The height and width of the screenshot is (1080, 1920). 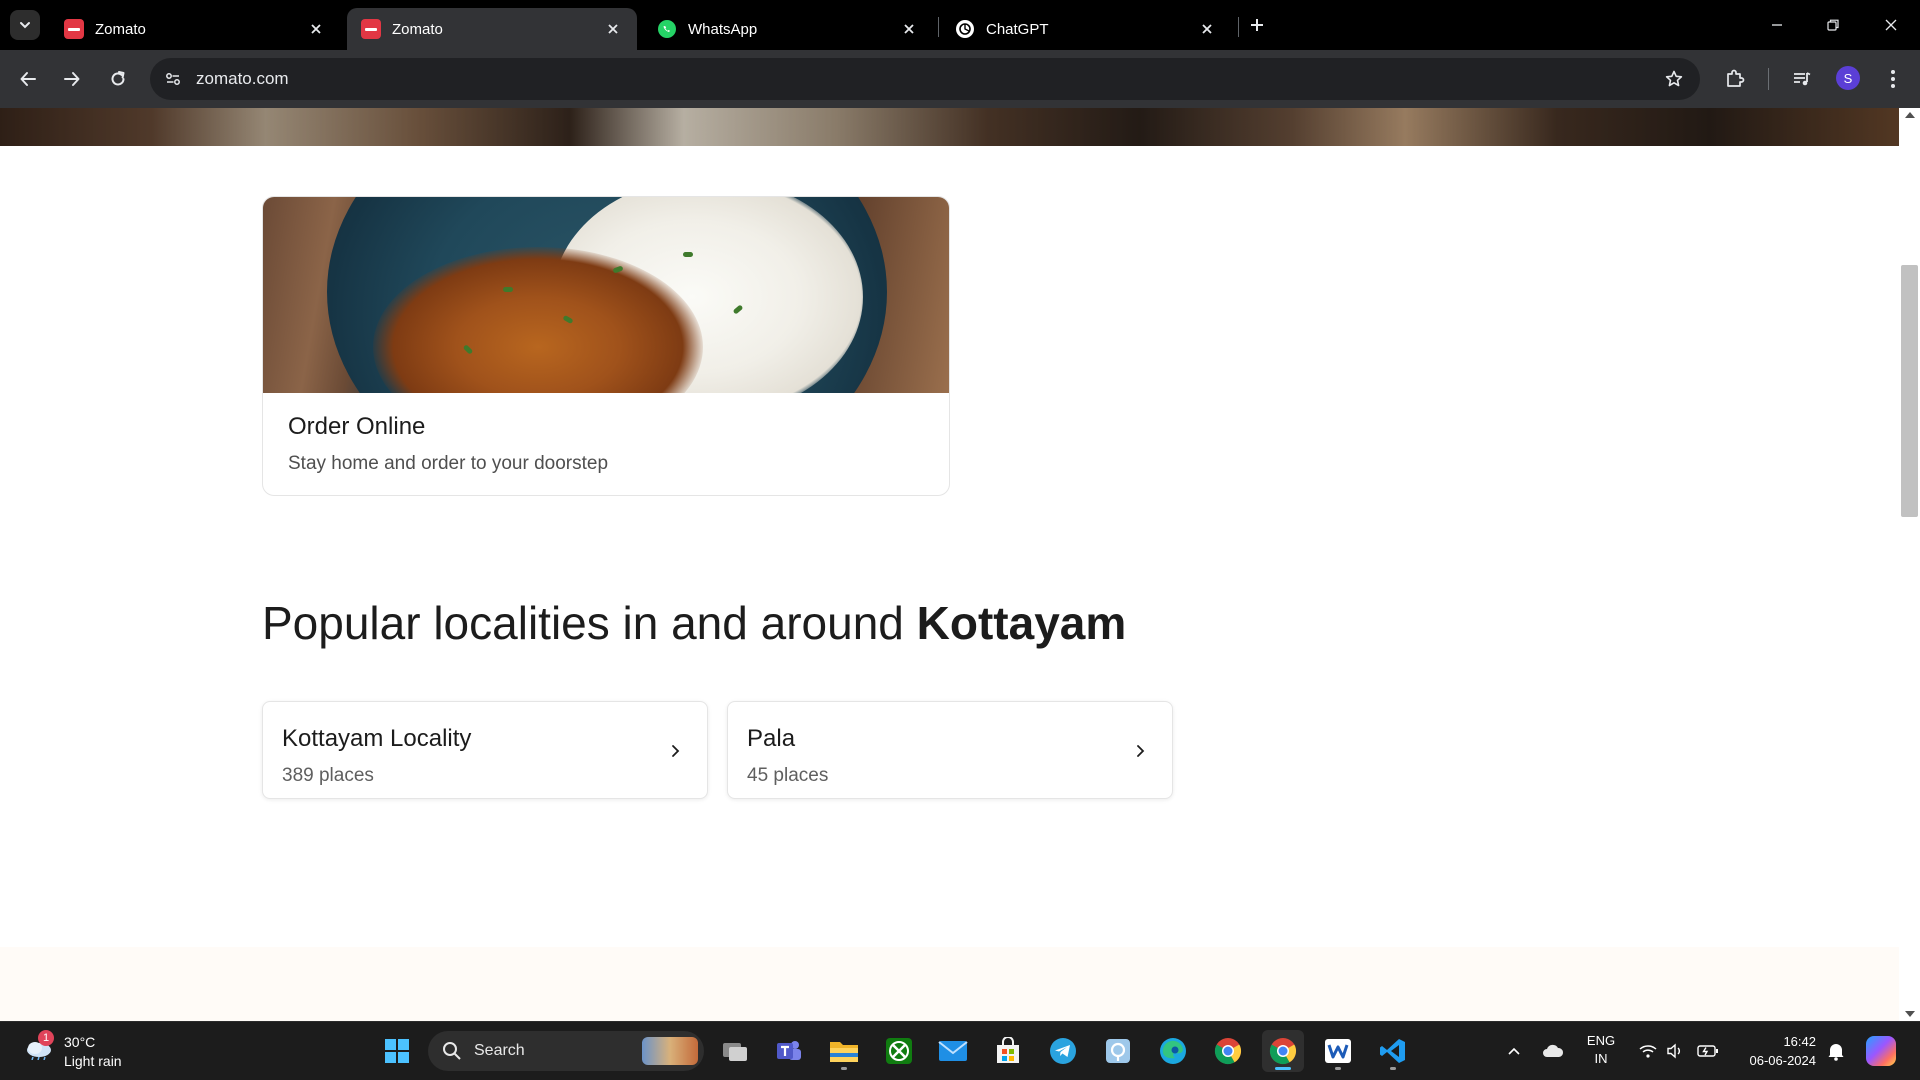 What do you see at coordinates (1283, 1068) in the screenshot?
I see `active-app-indicator` at bounding box center [1283, 1068].